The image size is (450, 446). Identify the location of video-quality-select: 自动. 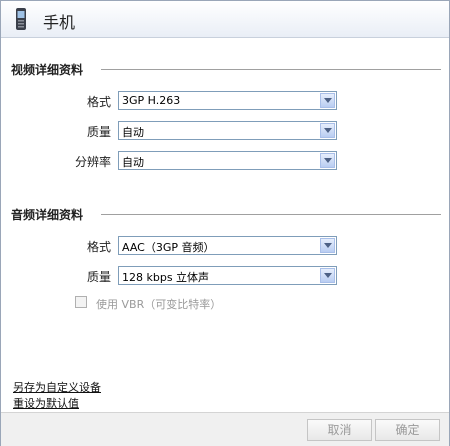
(227, 130).